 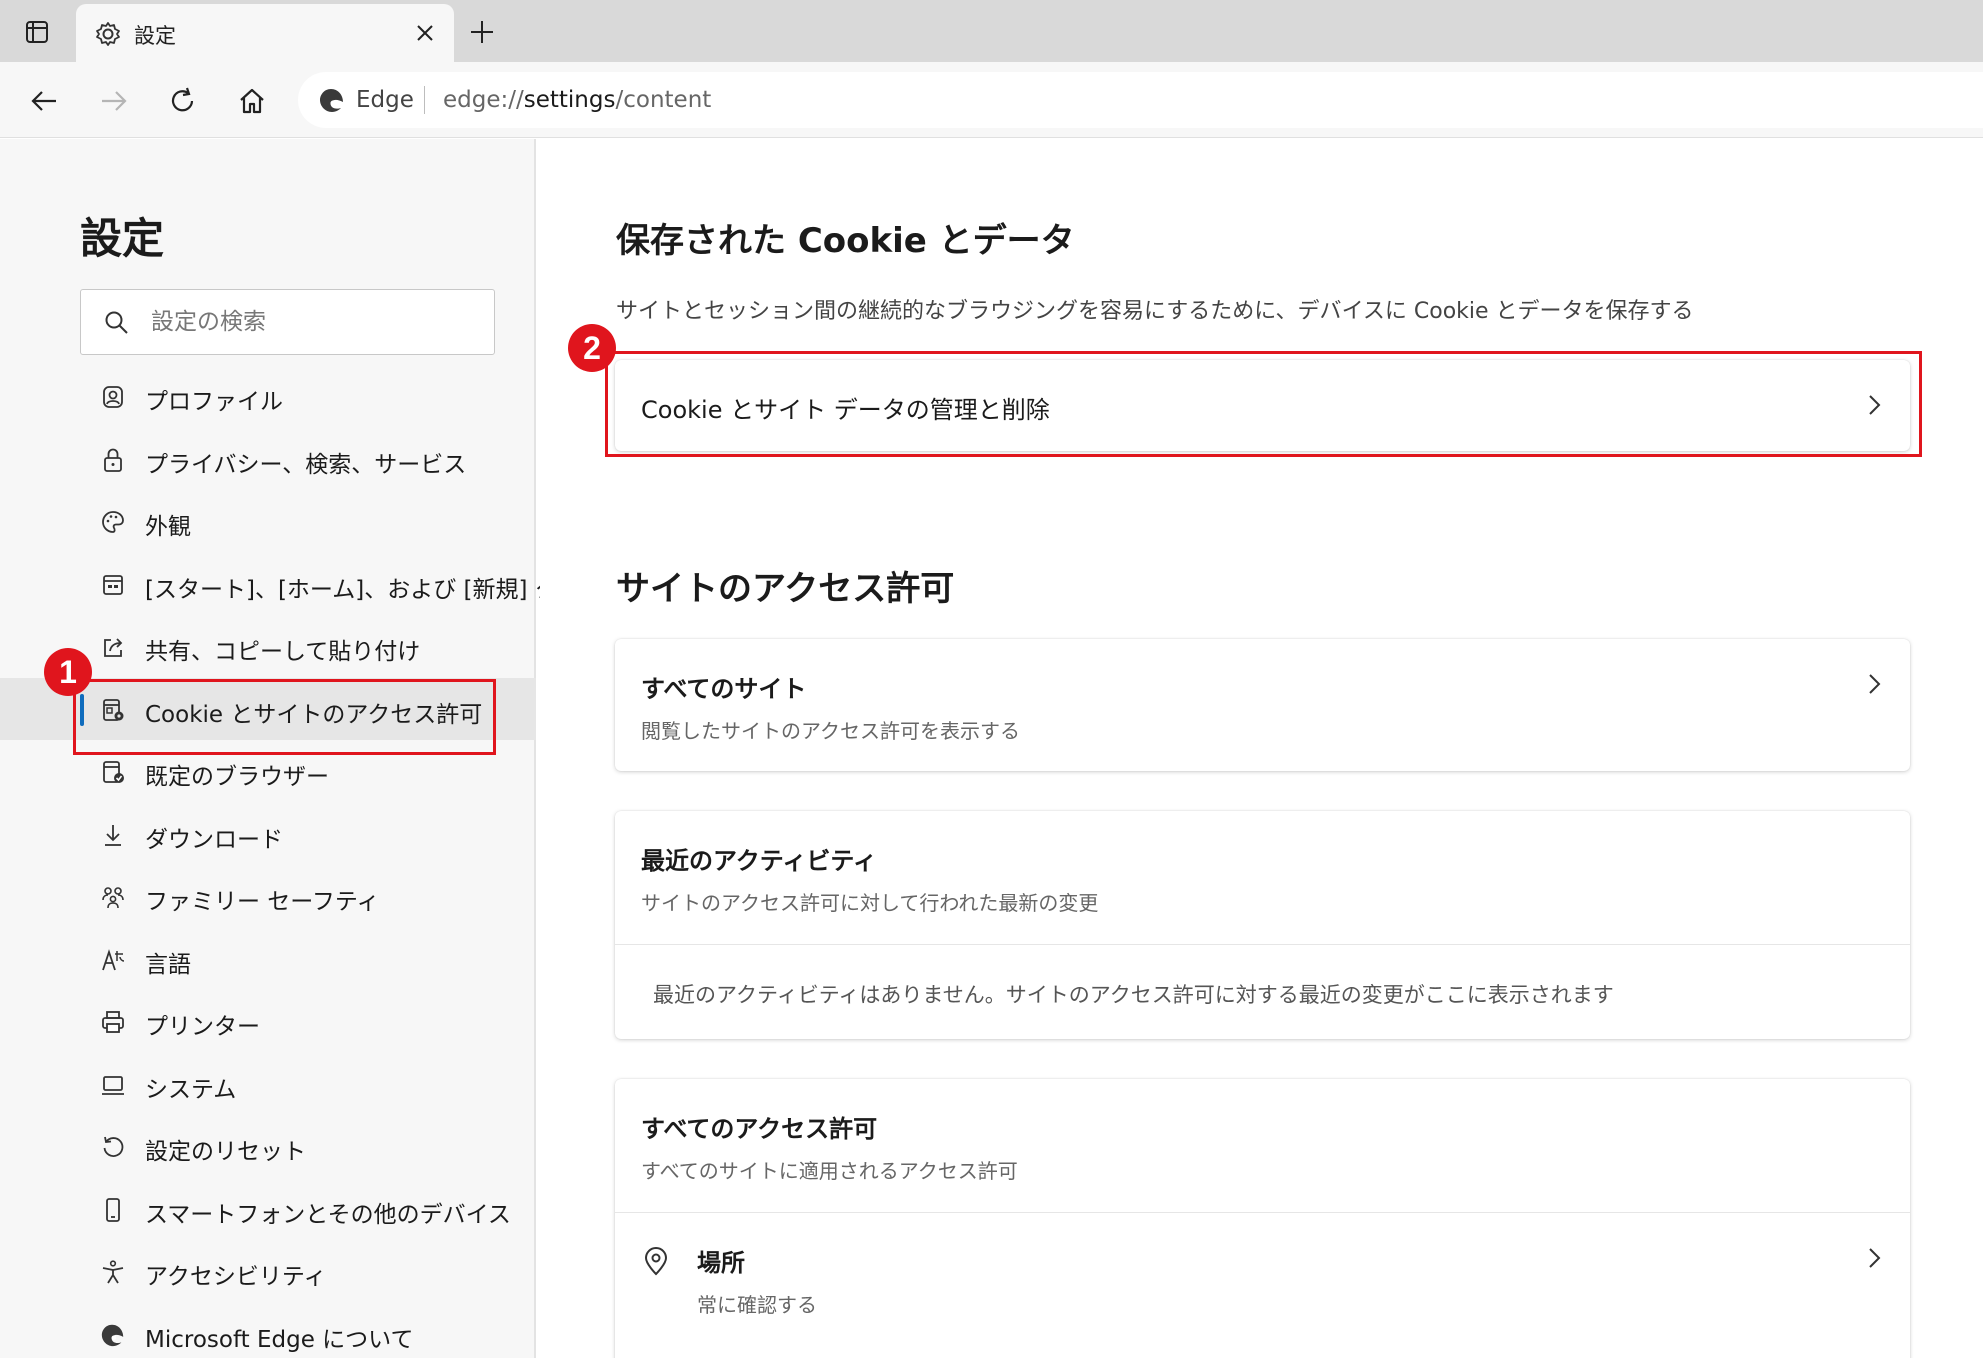 I want to click on forward-button, so click(x=114, y=101).